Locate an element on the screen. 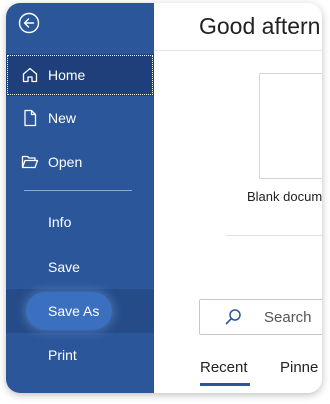 The image size is (330, 404). active-tab-indicator is located at coordinates (225, 384).